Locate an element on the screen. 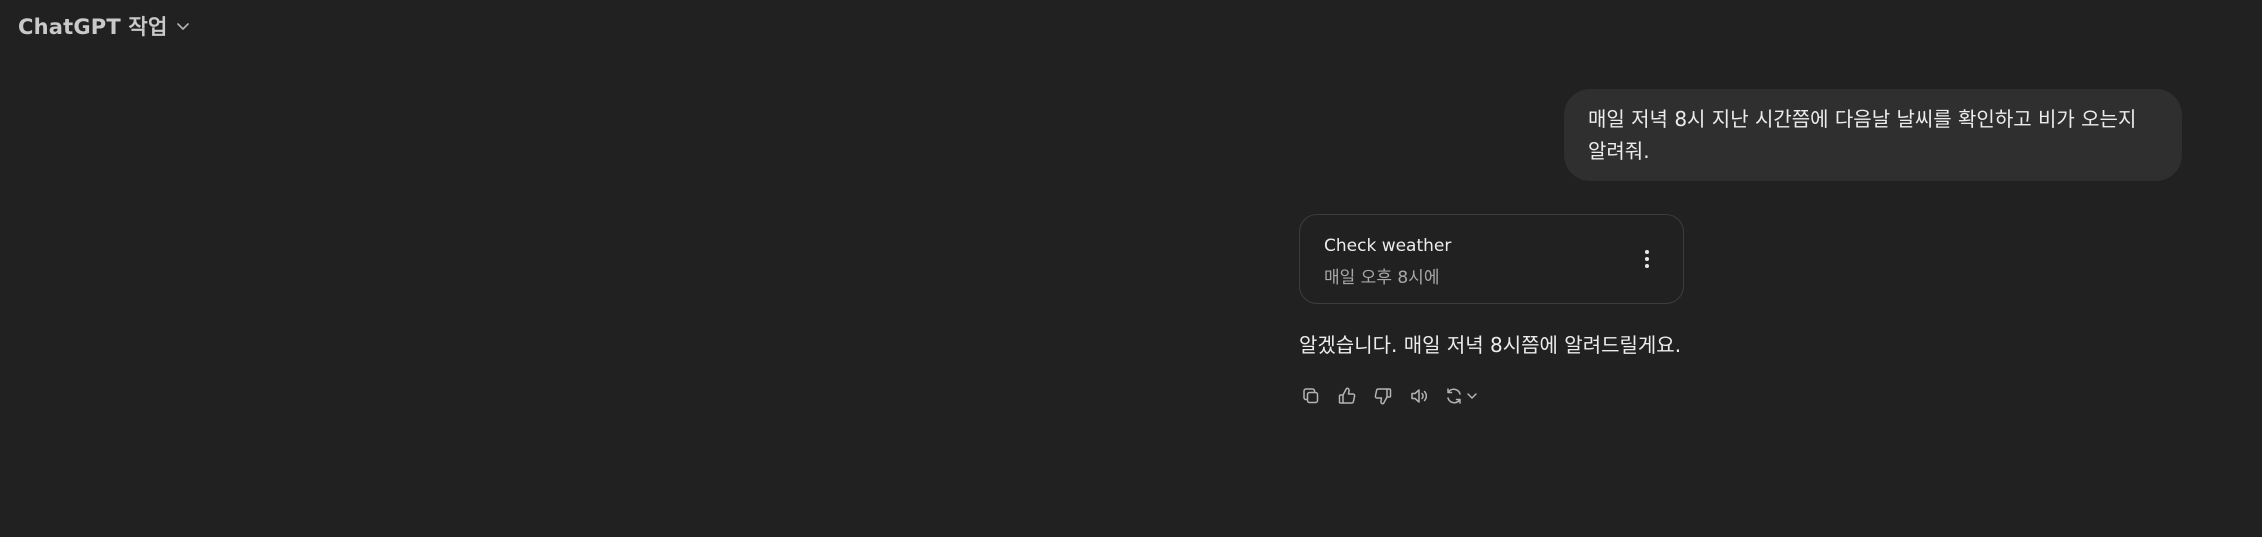  regenerate-button is located at coordinates (1461, 396).